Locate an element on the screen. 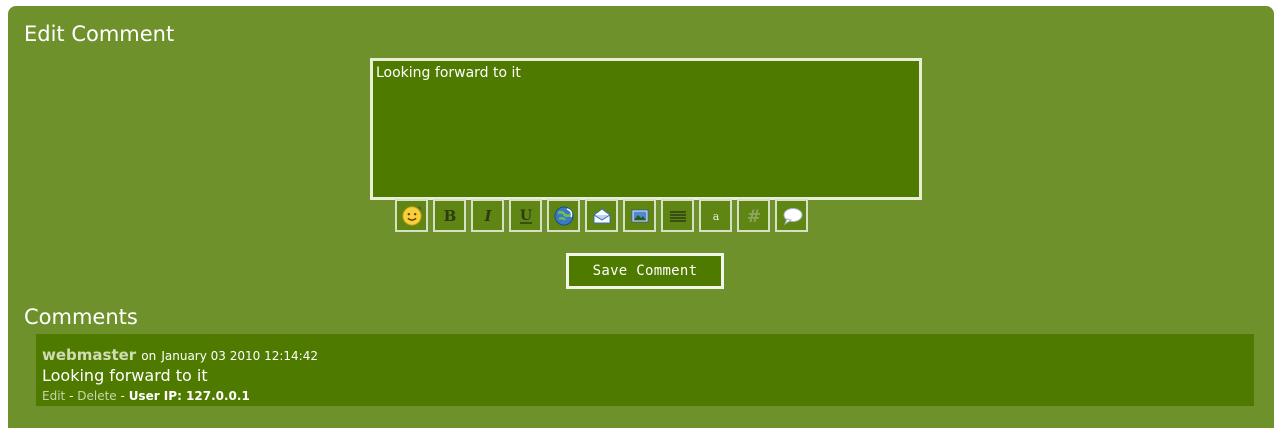 Image resolution: width=1282 pixels, height=434 pixels. link-button is located at coordinates (563, 215).